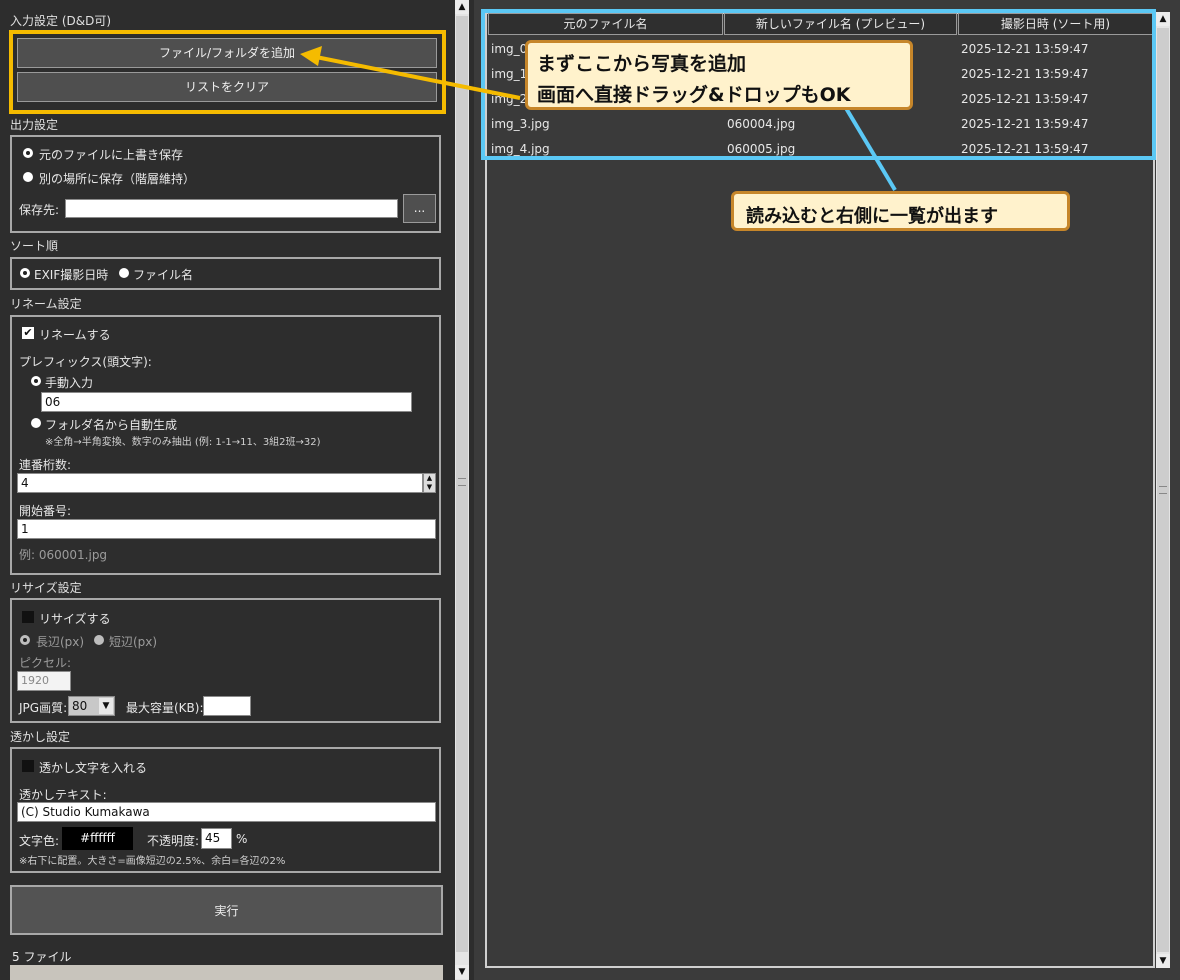 This screenshot has width=1180, height=980. I want to click on callout-add-photos: まずここから写真を追加 画面へ直接ドラッグ&ドロップもOK, so click(719, 75).